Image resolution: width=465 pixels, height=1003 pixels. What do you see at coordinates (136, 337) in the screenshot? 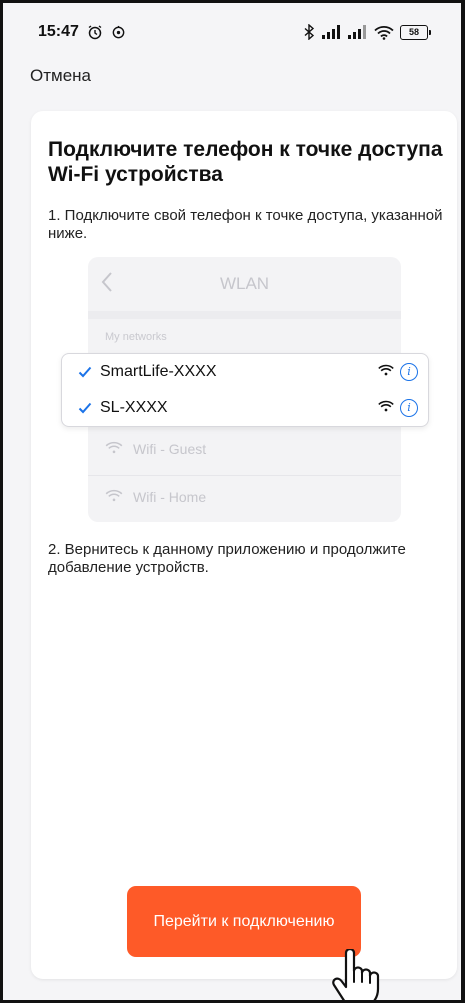
I see `my-networks-label: My networks` at bounding box center [136, 337].